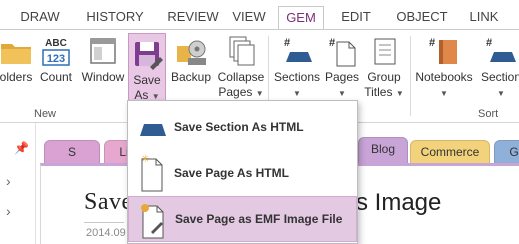 Image resolution: width=519 pixels, height=244 pixels. I want to click on tab-link: LINK, so click(484, 18).